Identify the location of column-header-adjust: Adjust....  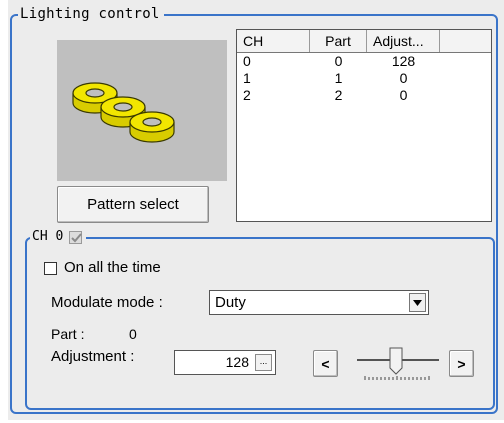
(403, 41).